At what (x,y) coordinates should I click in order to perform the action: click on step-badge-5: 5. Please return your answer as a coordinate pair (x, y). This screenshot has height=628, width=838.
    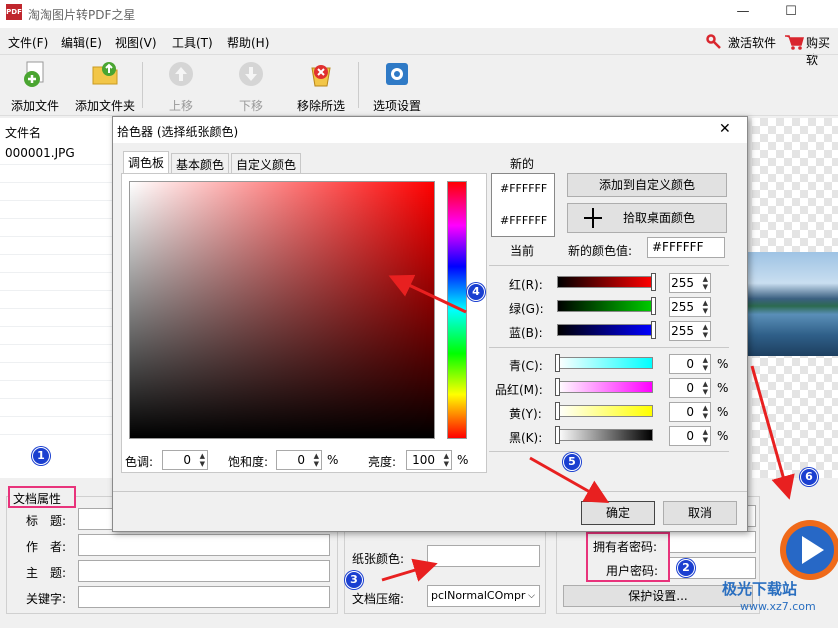
    Looking at the image, I should click on (572, 462).